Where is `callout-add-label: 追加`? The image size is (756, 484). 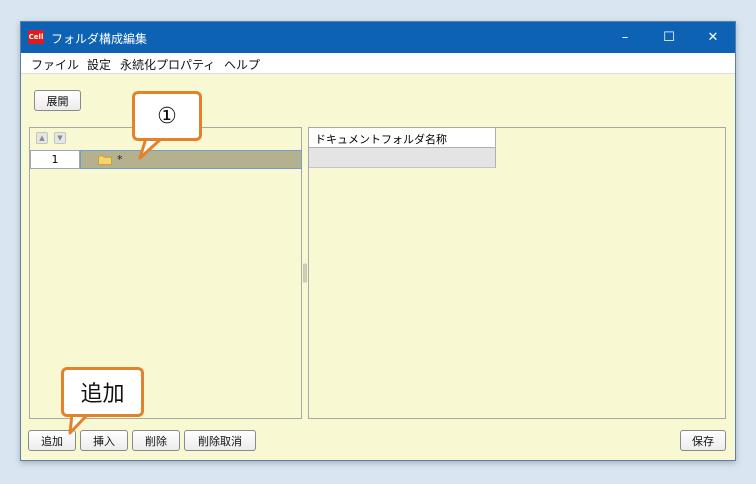
callout-add-label: 追加 is located at coordinates (102, 392).